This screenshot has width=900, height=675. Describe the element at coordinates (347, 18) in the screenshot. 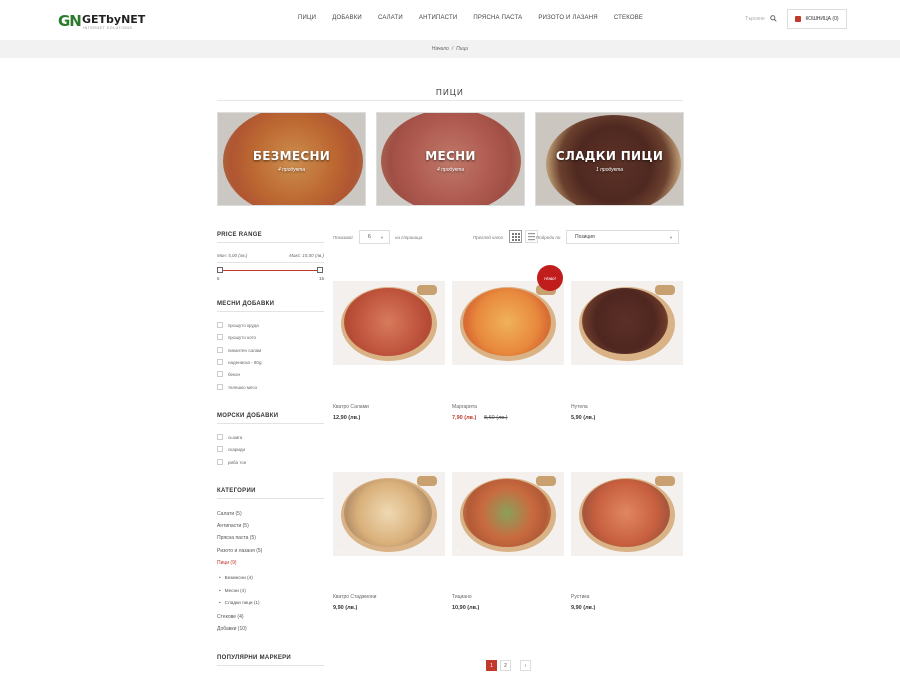

I see `nav-item-toppings: ДОБАВКИ` at that location.